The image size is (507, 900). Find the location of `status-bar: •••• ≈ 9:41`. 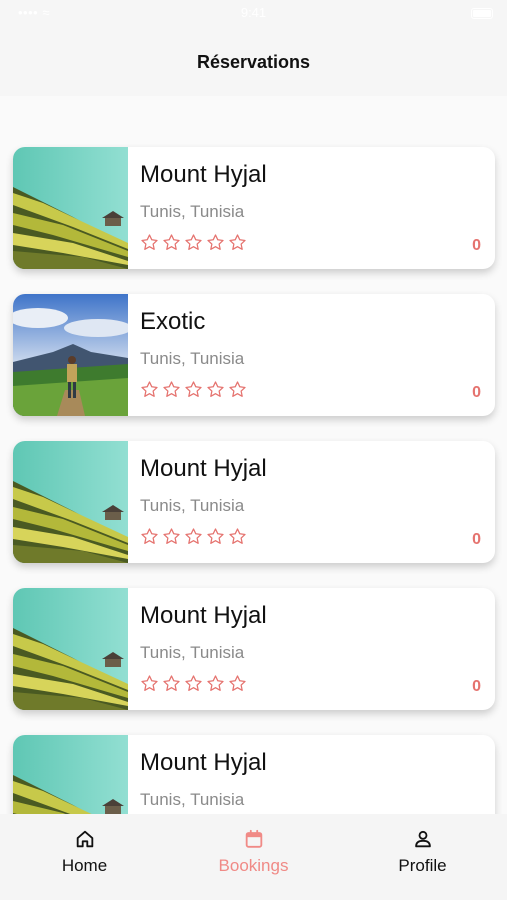

status-bar: •••• ≈ 9:41 is located at coordinates (253, 14).